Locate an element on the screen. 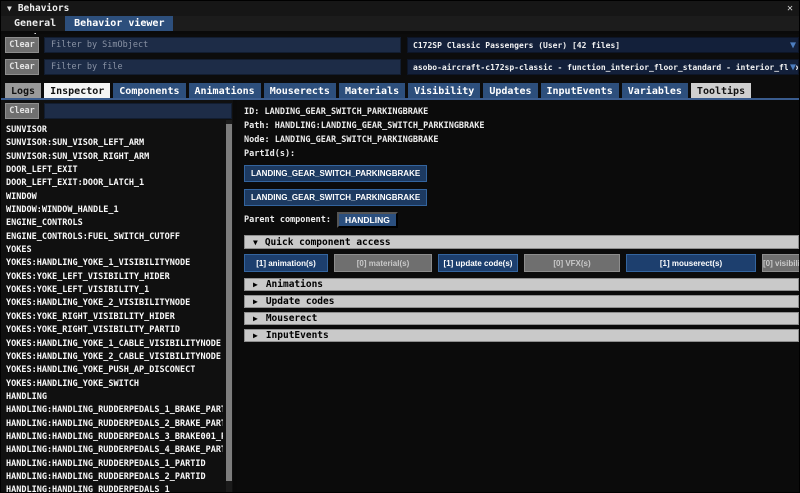 The image size is (800, 493). parent-component-row: Parent component: HANDLING is located at coordinates (521, 220).